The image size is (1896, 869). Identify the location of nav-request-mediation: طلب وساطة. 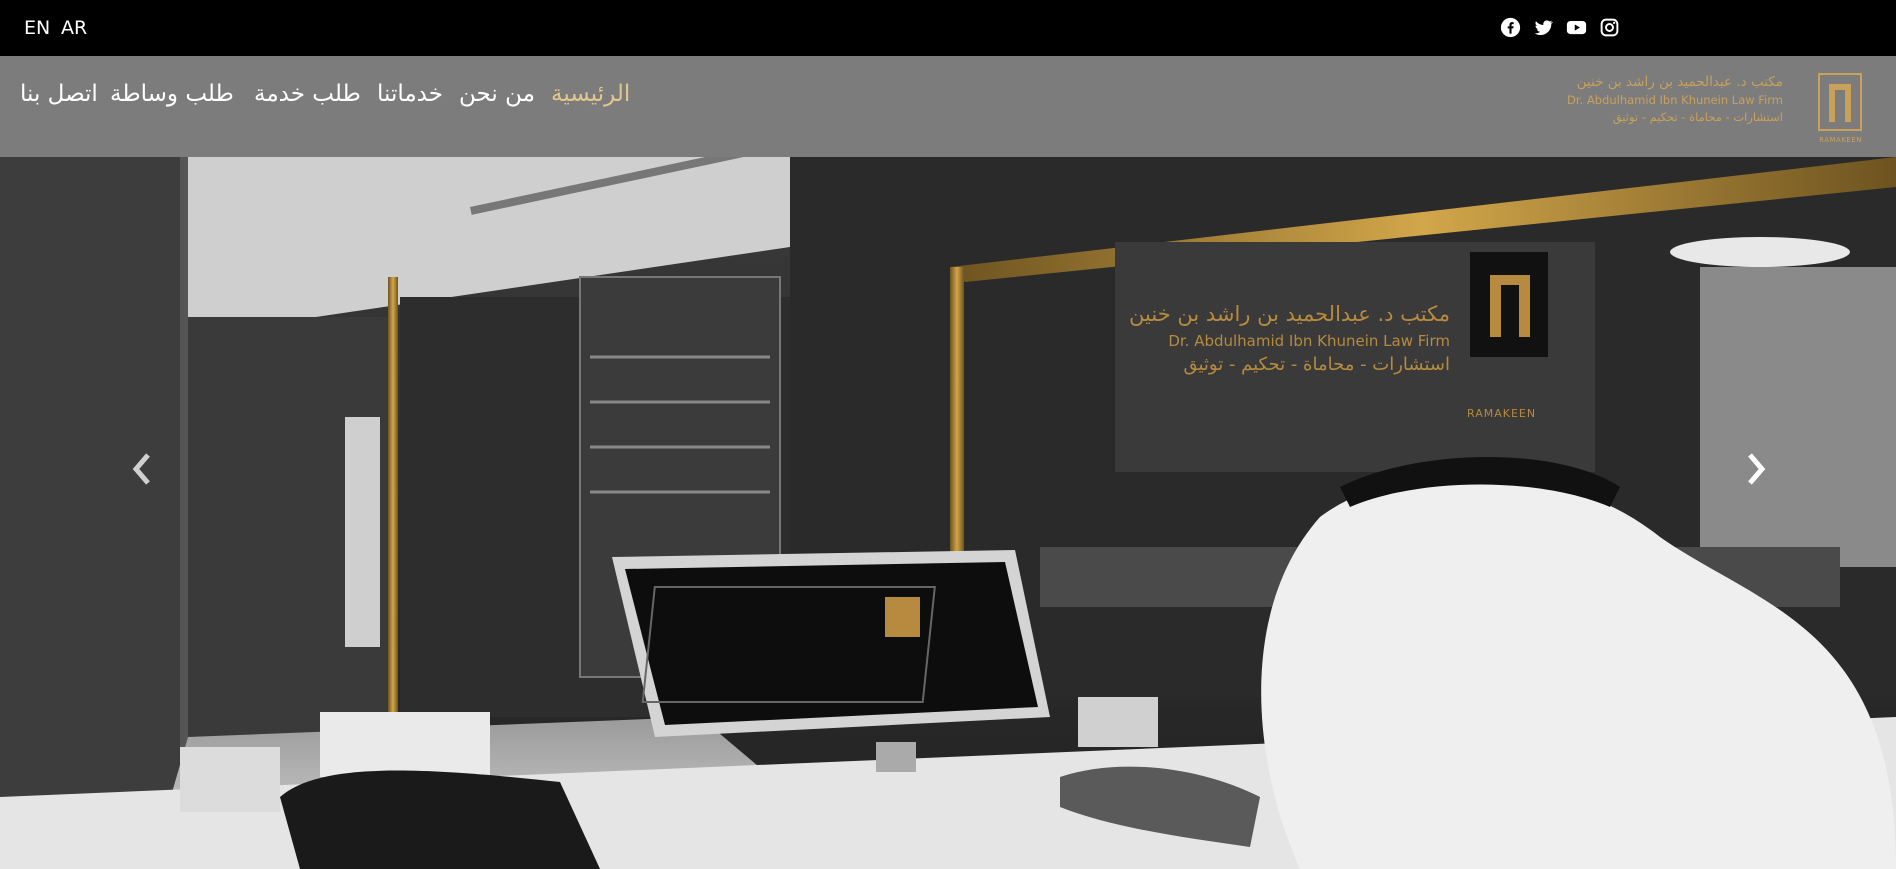
(172, 94).